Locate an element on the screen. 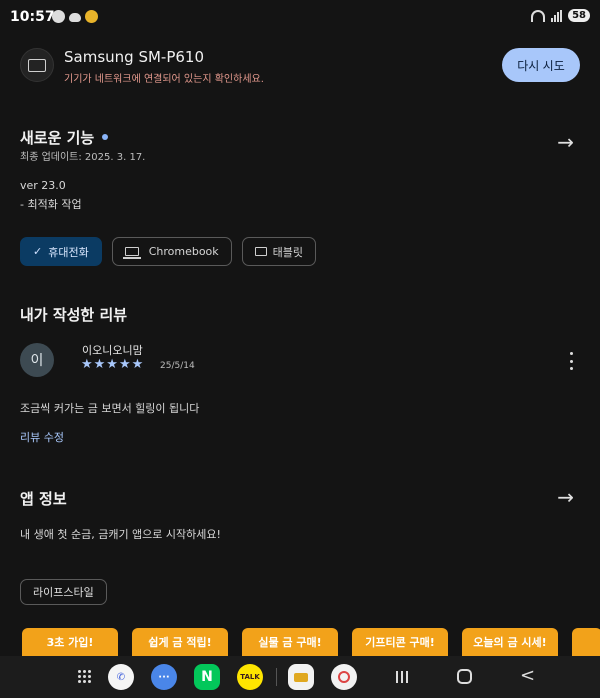 This screenshot has width=600, height=698. chip-chromebook-label: Chromebook is located at coordinates (183, 251).